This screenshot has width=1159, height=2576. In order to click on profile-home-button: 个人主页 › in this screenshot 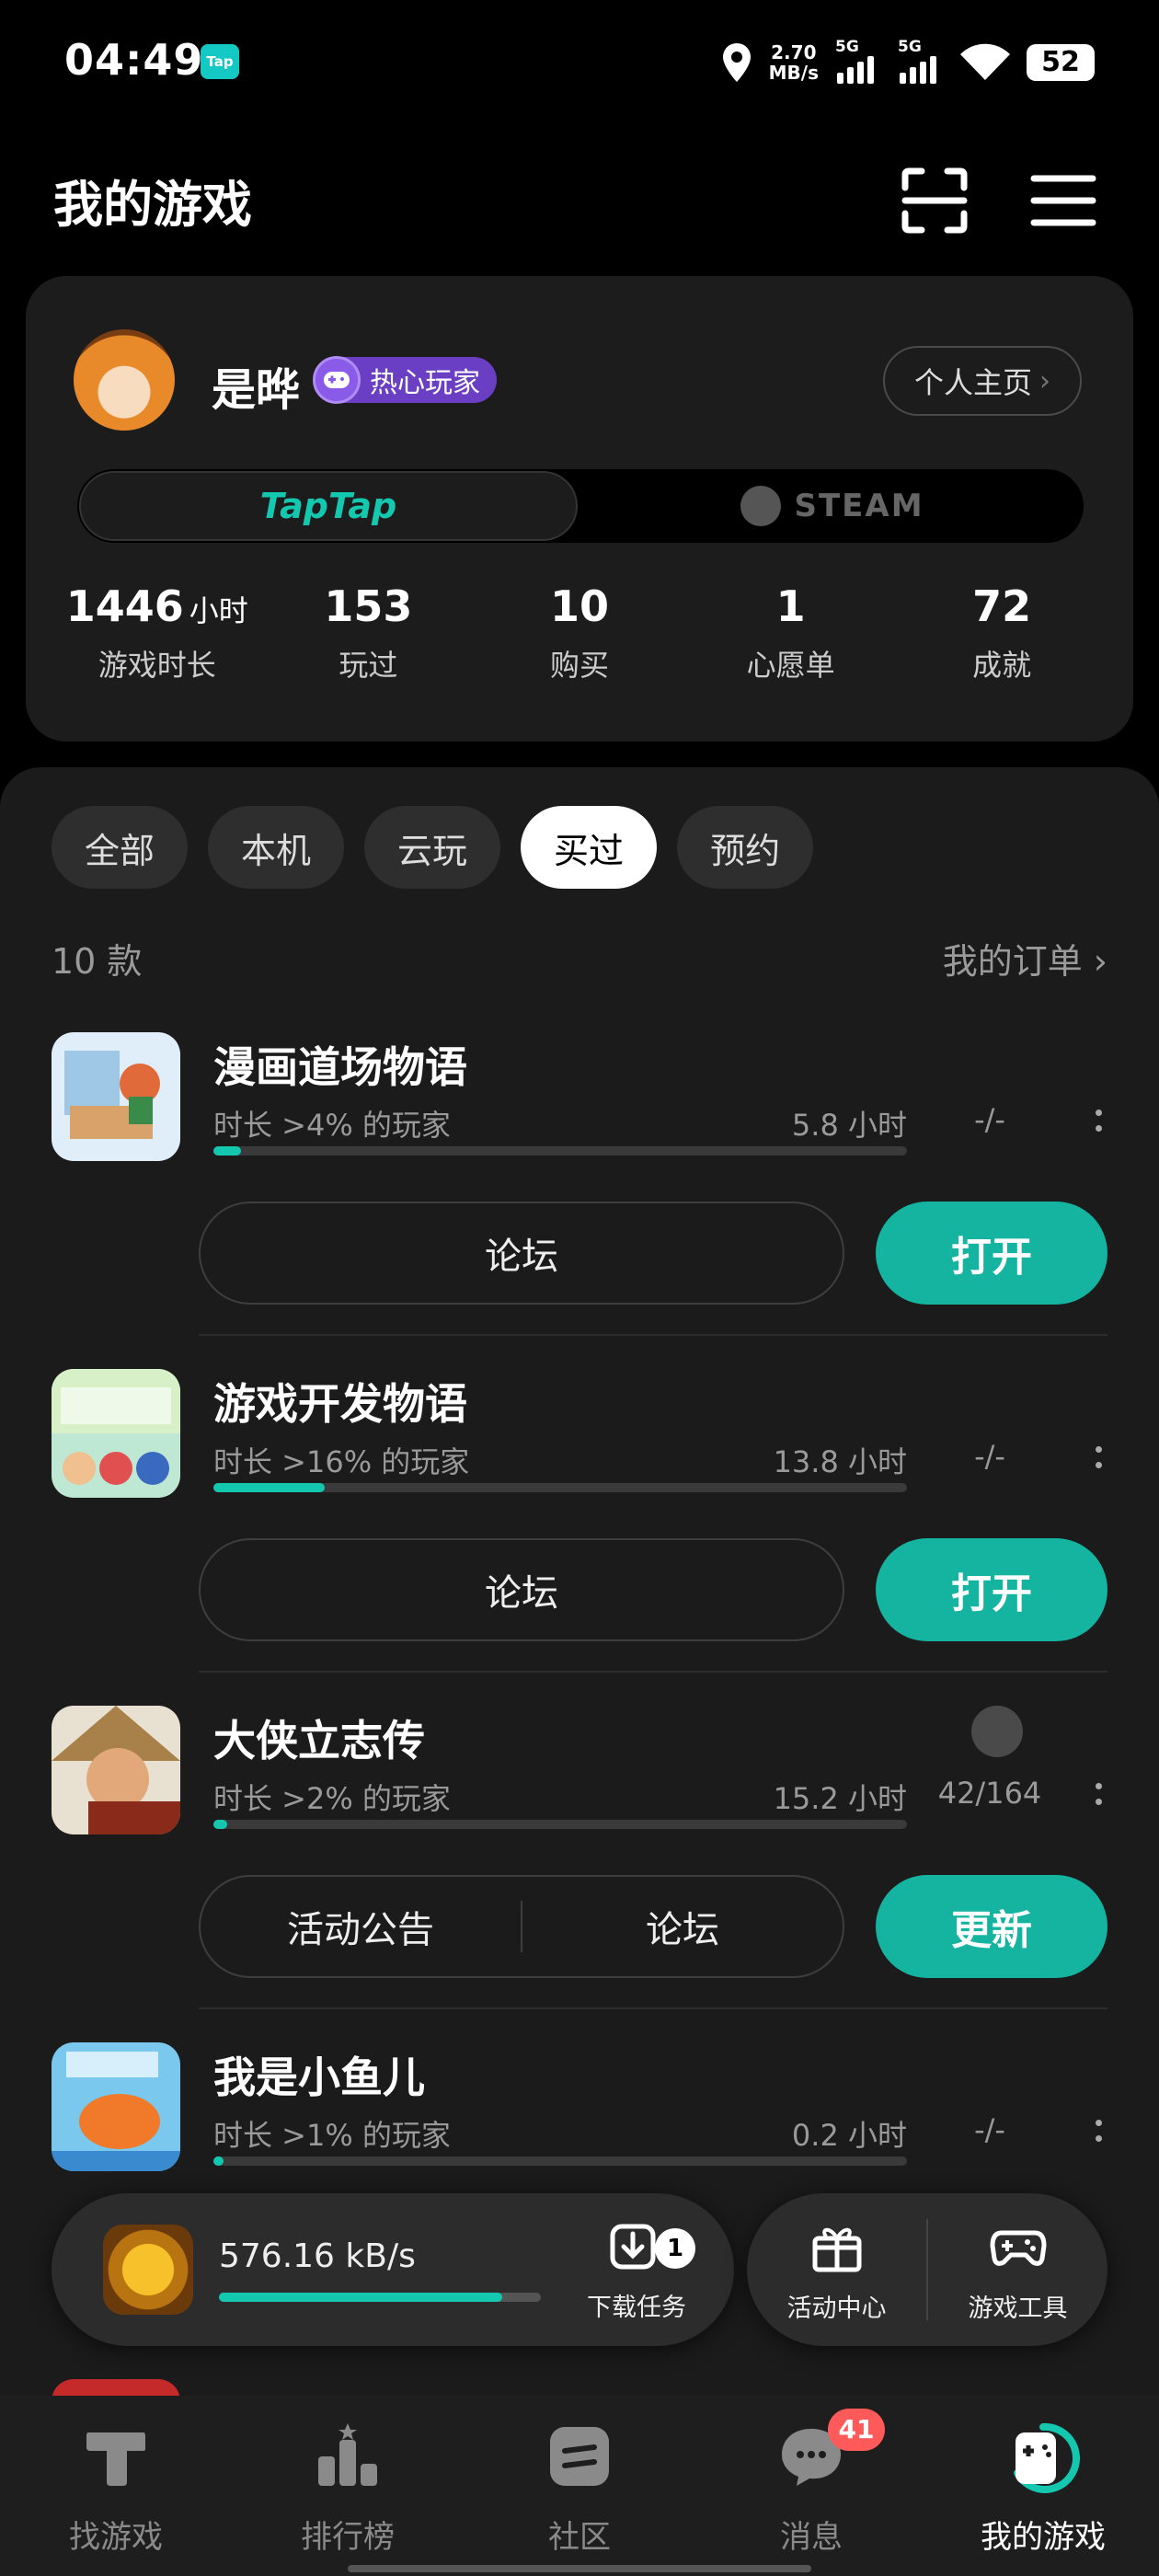, I will do `click(982, 381)`.